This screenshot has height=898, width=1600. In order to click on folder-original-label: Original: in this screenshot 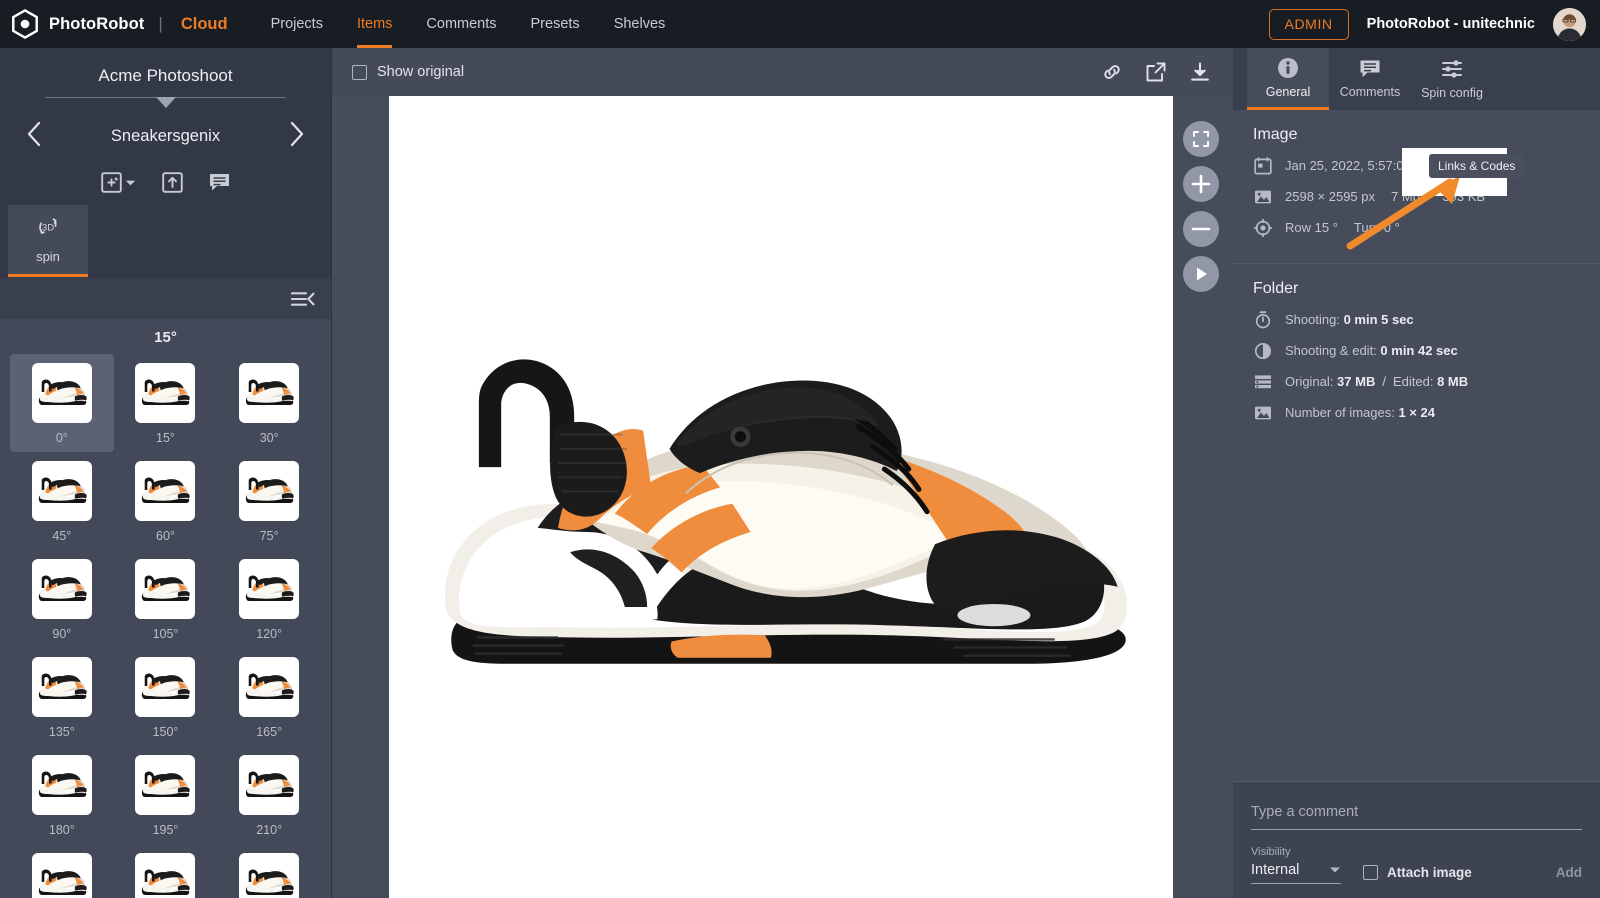, I will do `click(1309, 381)`.